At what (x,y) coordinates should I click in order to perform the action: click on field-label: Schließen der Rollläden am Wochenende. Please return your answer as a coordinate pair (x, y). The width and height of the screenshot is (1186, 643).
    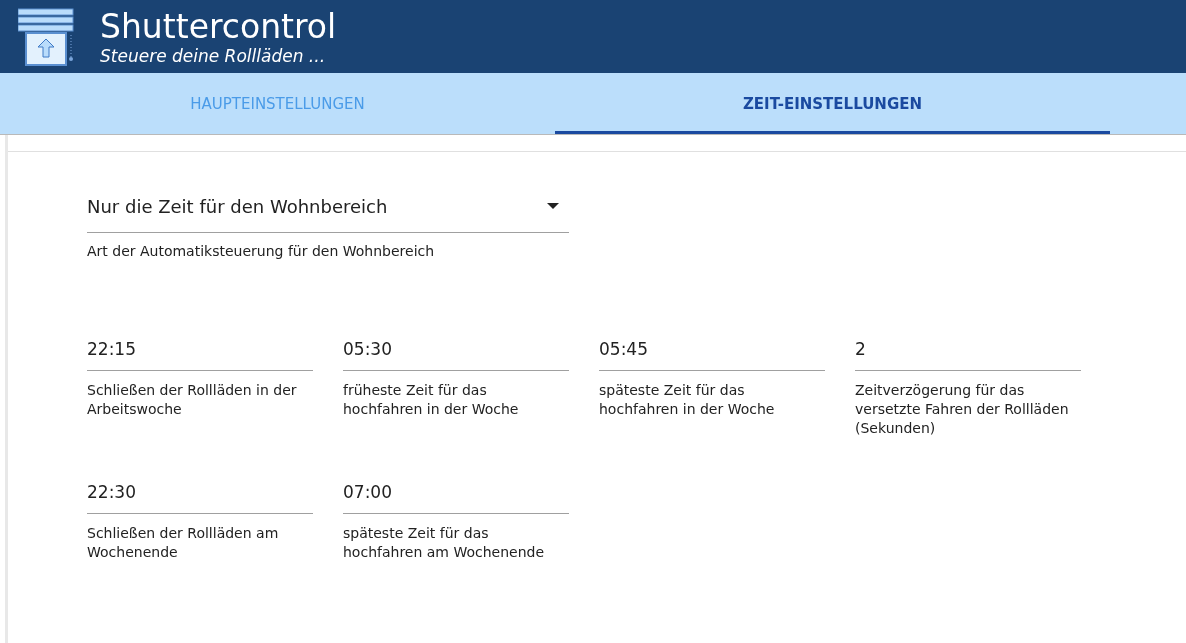
    Looking at the image, I should click on (183, 543).